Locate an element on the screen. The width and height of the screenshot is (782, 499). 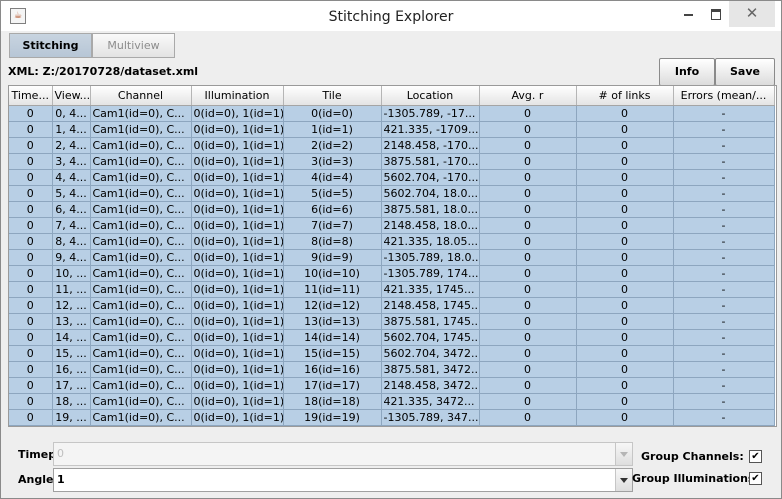
column-header: # of links is located at coordinates (625, 96).